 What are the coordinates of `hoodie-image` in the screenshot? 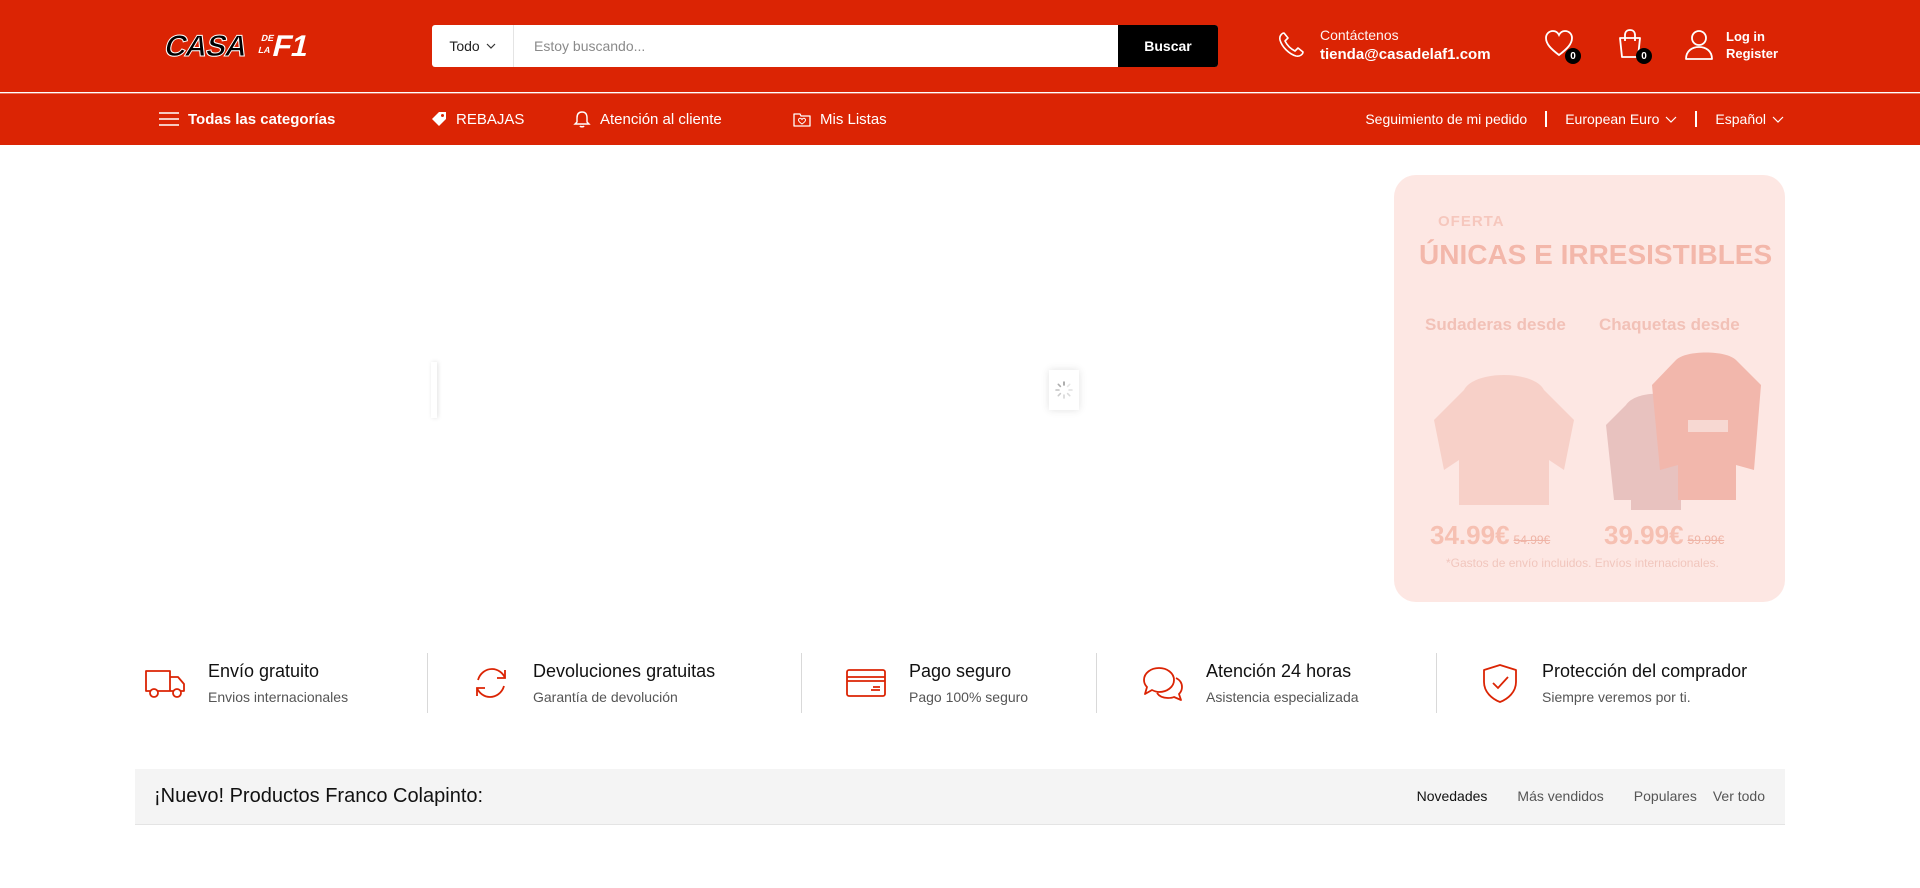 It's located at (1504, 440).